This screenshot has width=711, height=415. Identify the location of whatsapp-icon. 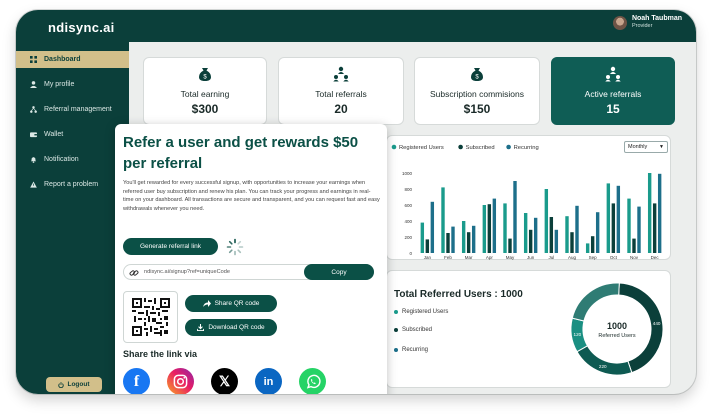
(312, 381).